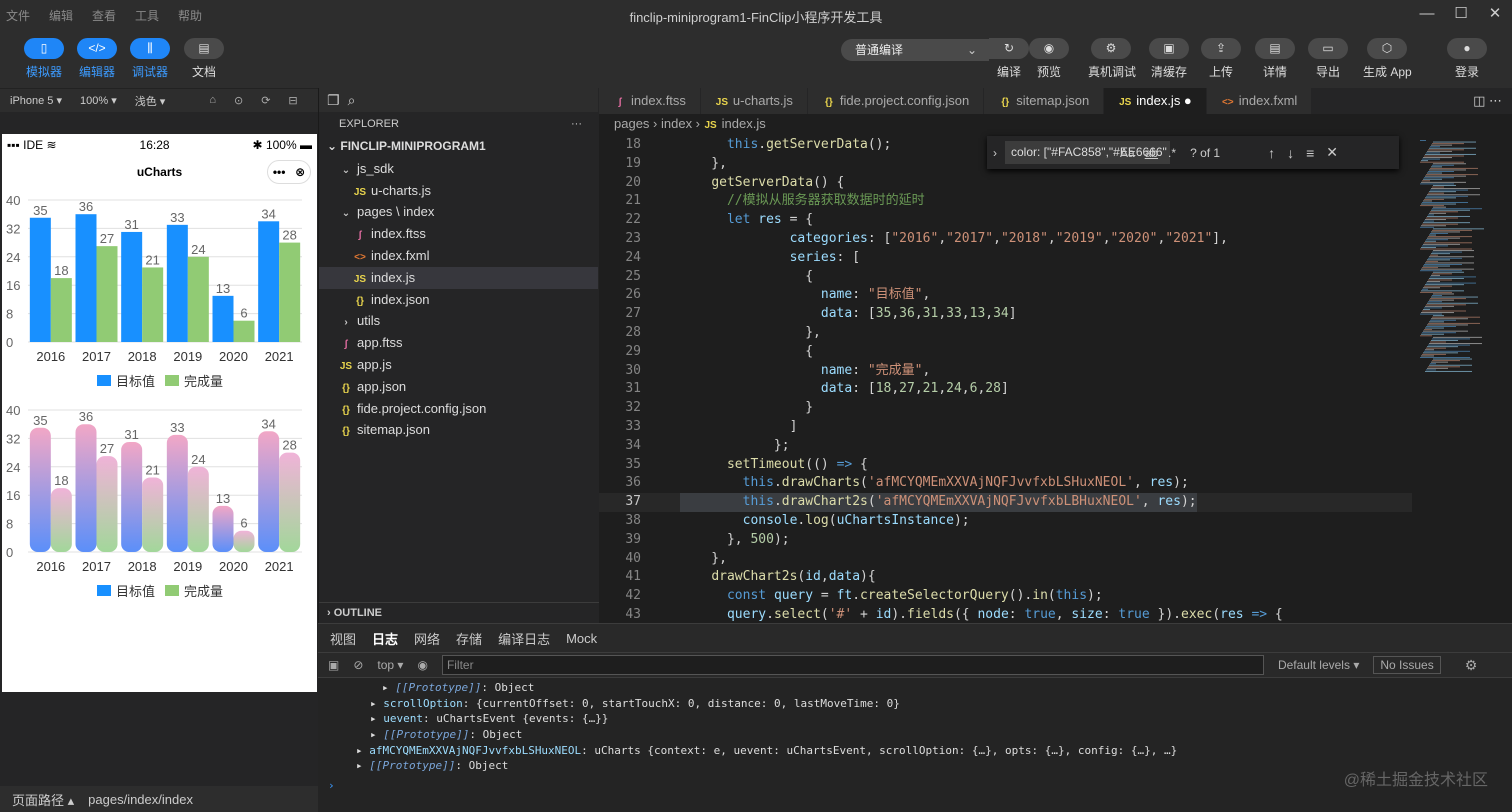 The width and height of the screenshot is (1512, 812). I want to click on location-icon: ⊙, so click(238, 100).